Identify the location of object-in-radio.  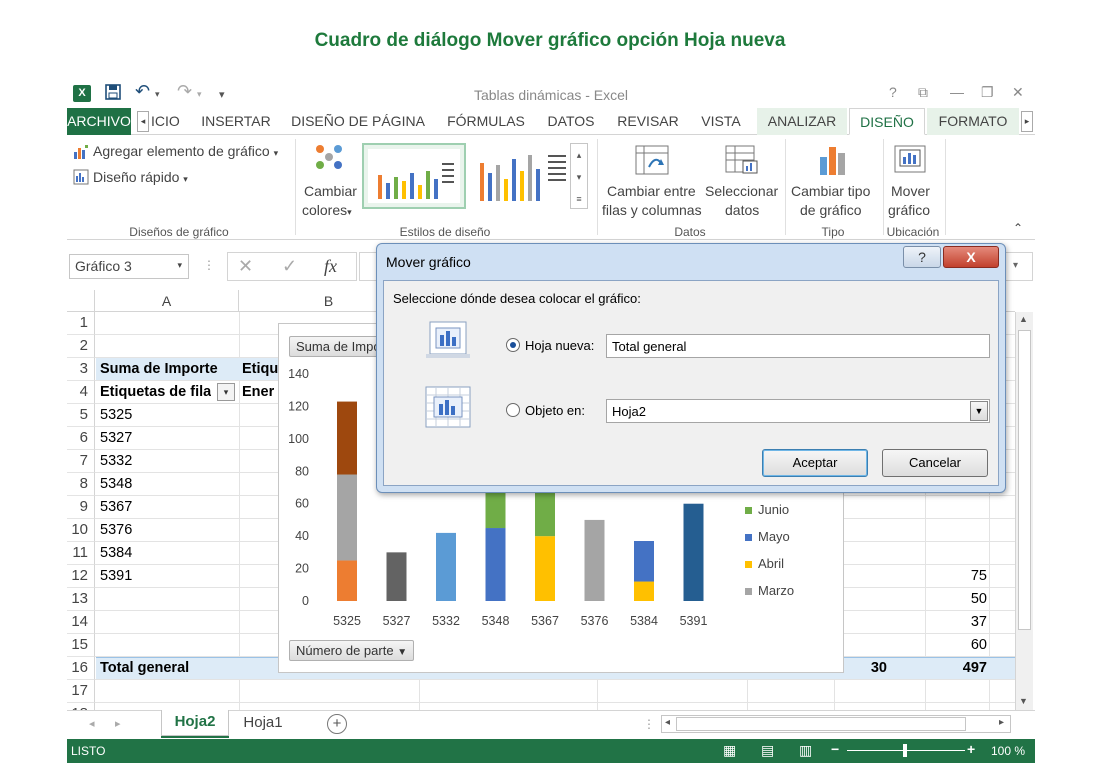
(513, 410).